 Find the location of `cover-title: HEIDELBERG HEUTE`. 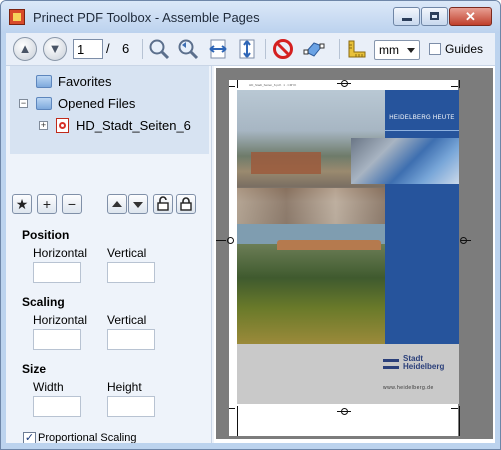

cover-title: HEIDELBERG HEUTE is located at coordinates (422, 118).